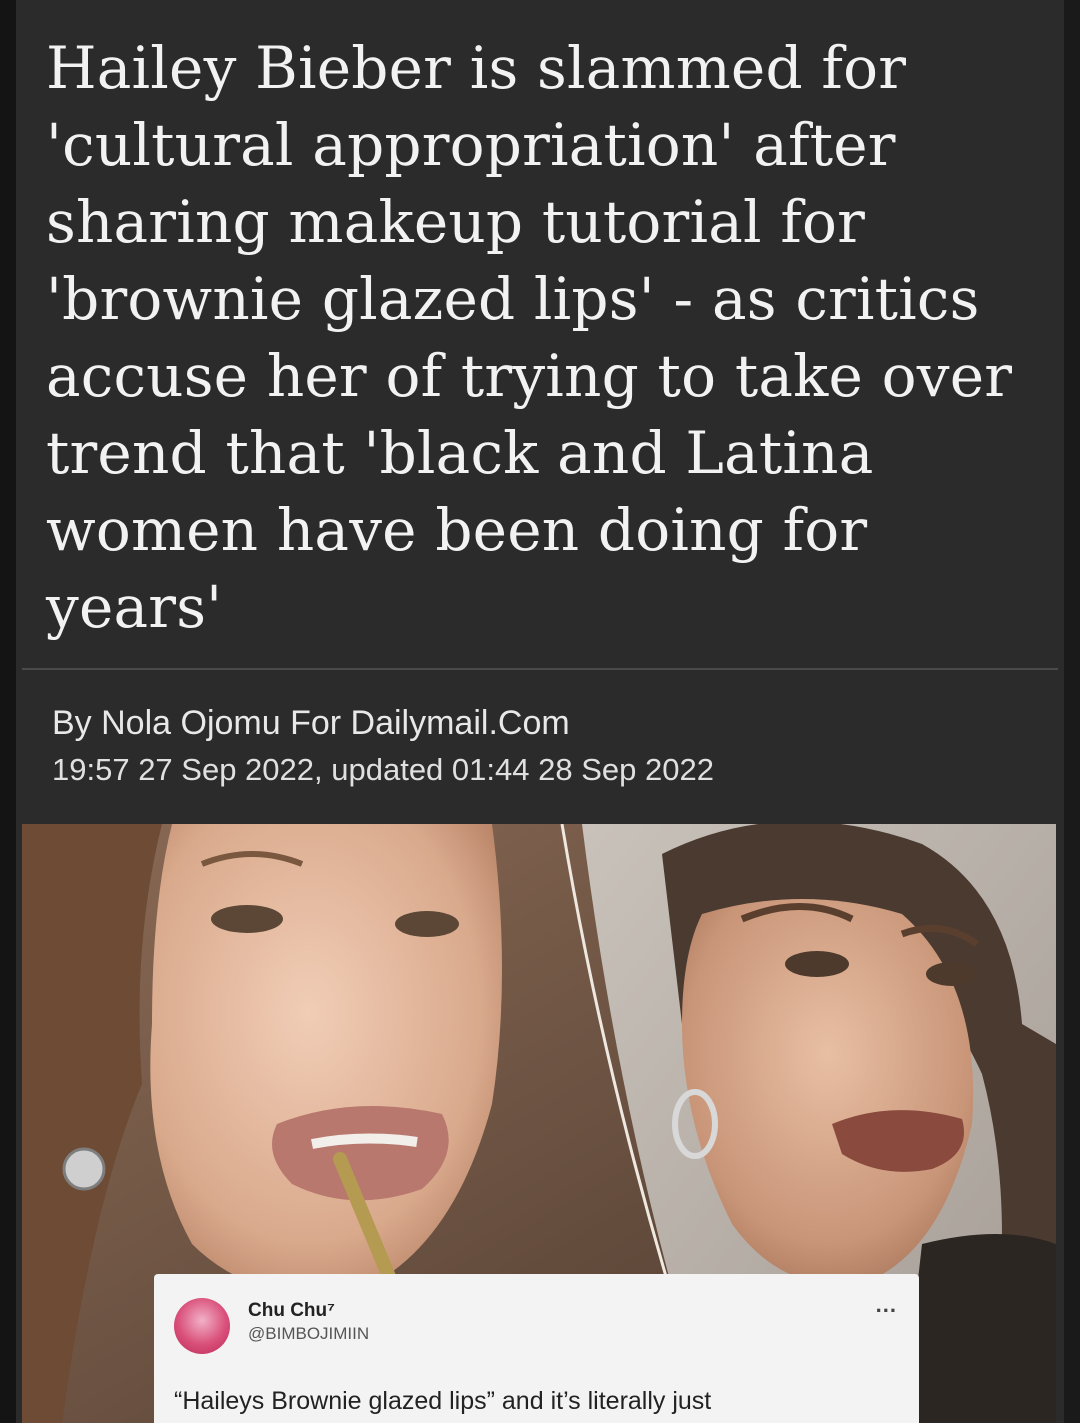 The height and width of the screenshot is (1423, 1080). What do you see at coordinates (202, 1326) in the screenshot?
I see `tweet-avatar` at bounding box center [202, 1326].